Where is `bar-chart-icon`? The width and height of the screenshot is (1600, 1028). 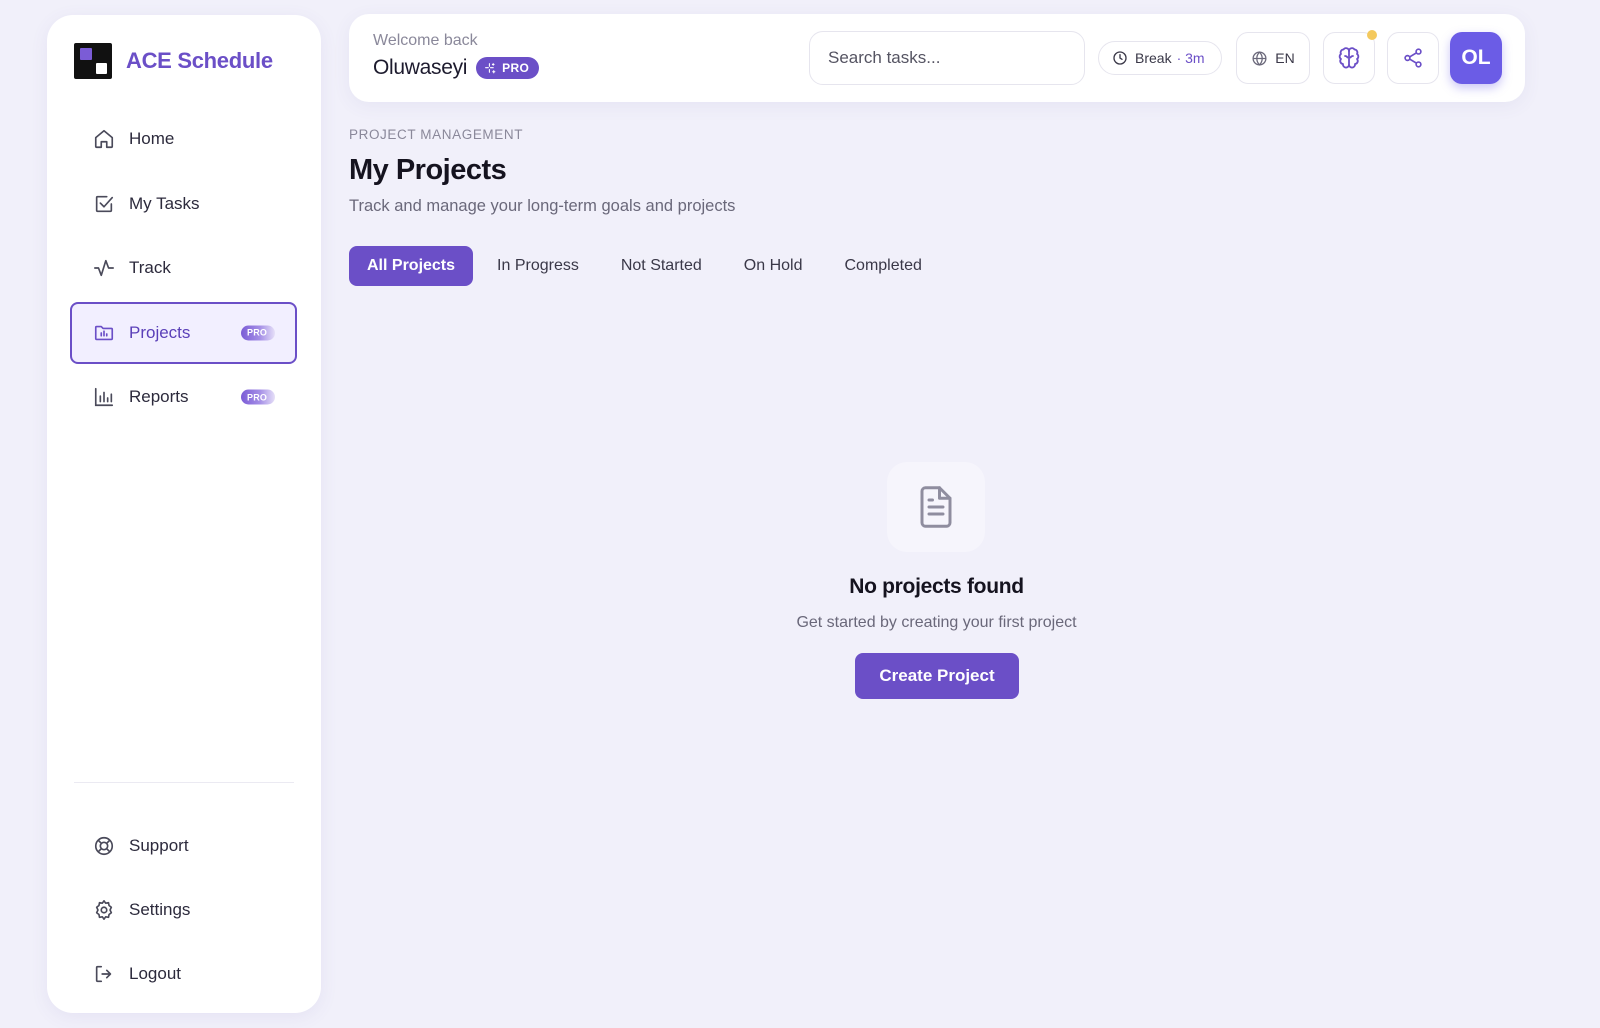 bar-chart-icon is located at coordinates (104, 397).